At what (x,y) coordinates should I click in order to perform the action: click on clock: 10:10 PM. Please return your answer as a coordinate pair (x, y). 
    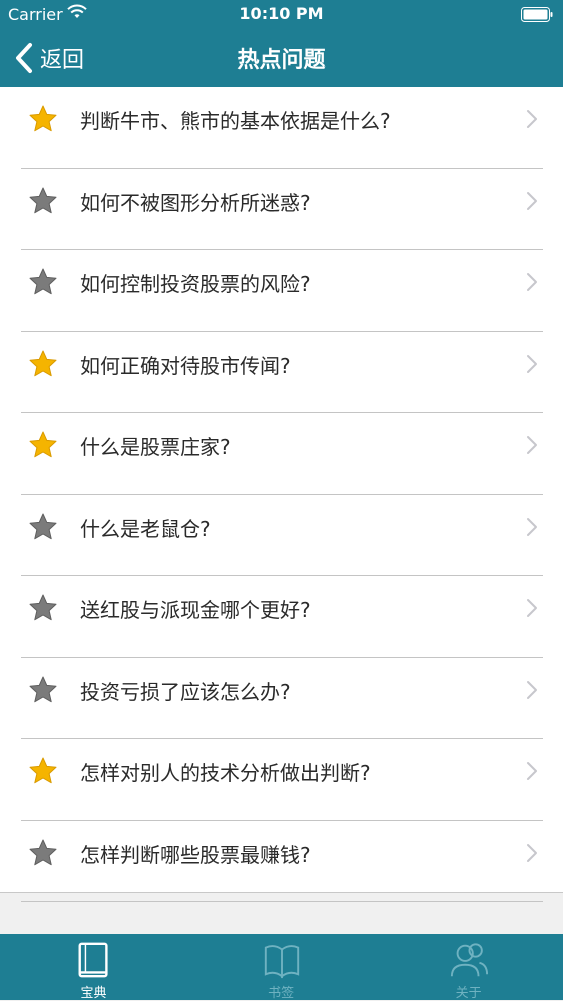
    Looking at the image, I should click on (281, 13).